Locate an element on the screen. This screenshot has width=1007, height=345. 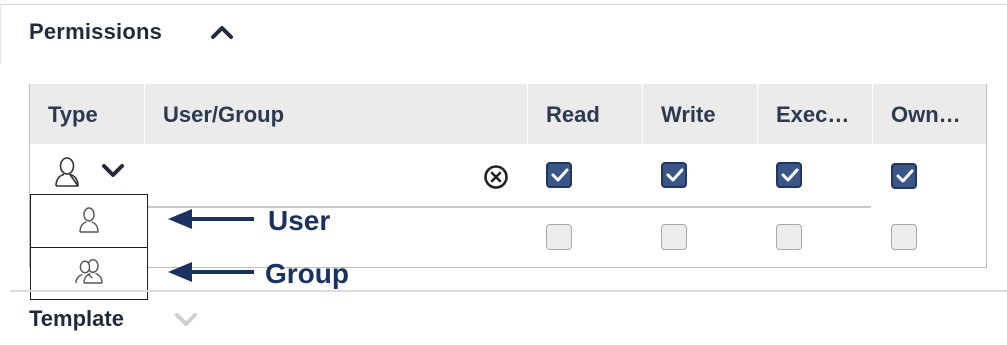
type-option-group is located at coordinates (89, 273).